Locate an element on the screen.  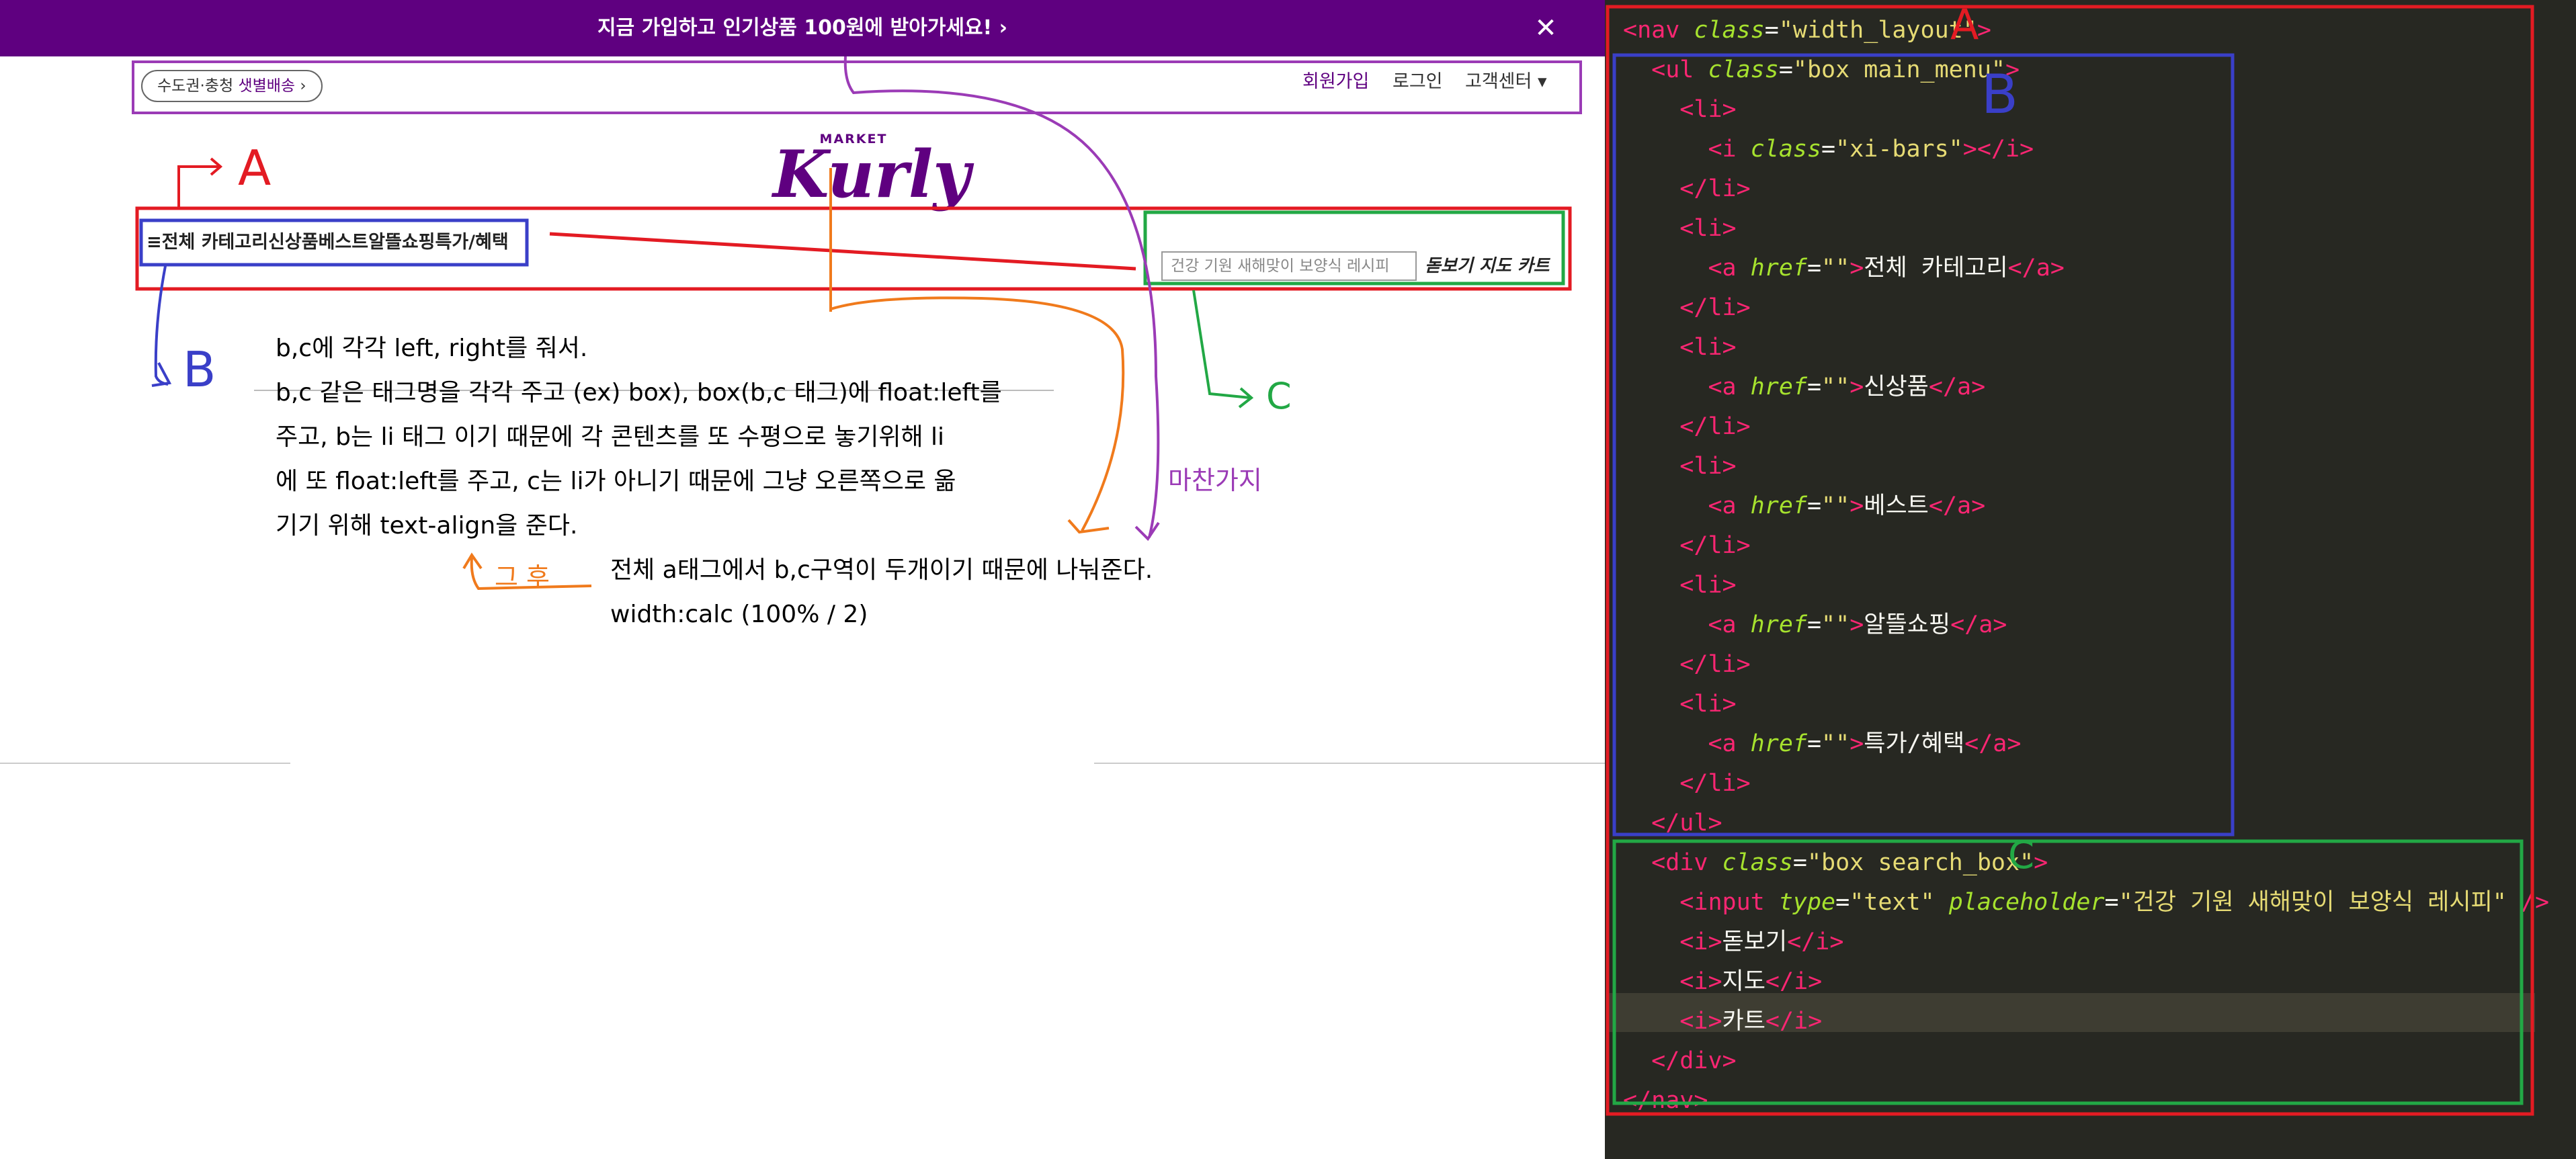
note-line-1: b,c에 각각 left, right를 줘서. is located at coordinates (432, 348).